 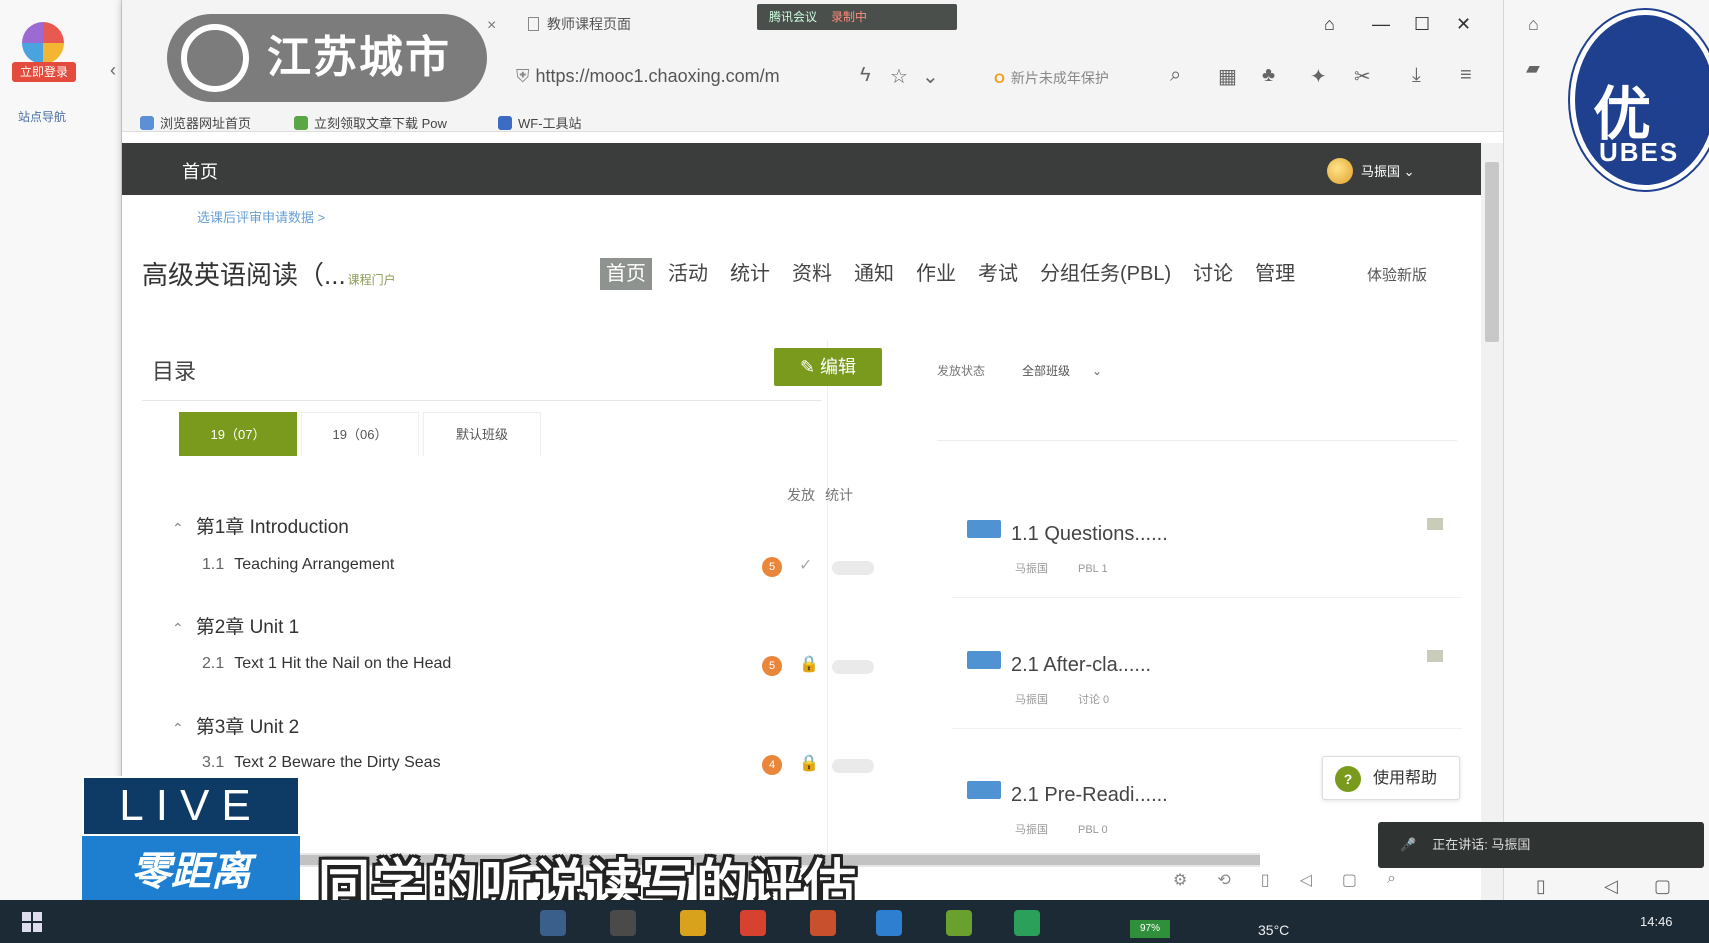 What do you see at coordinates (1213, 274) in the screenshot?
I see `tab-discussion: 讨论` at bounding box center [1213, 274].